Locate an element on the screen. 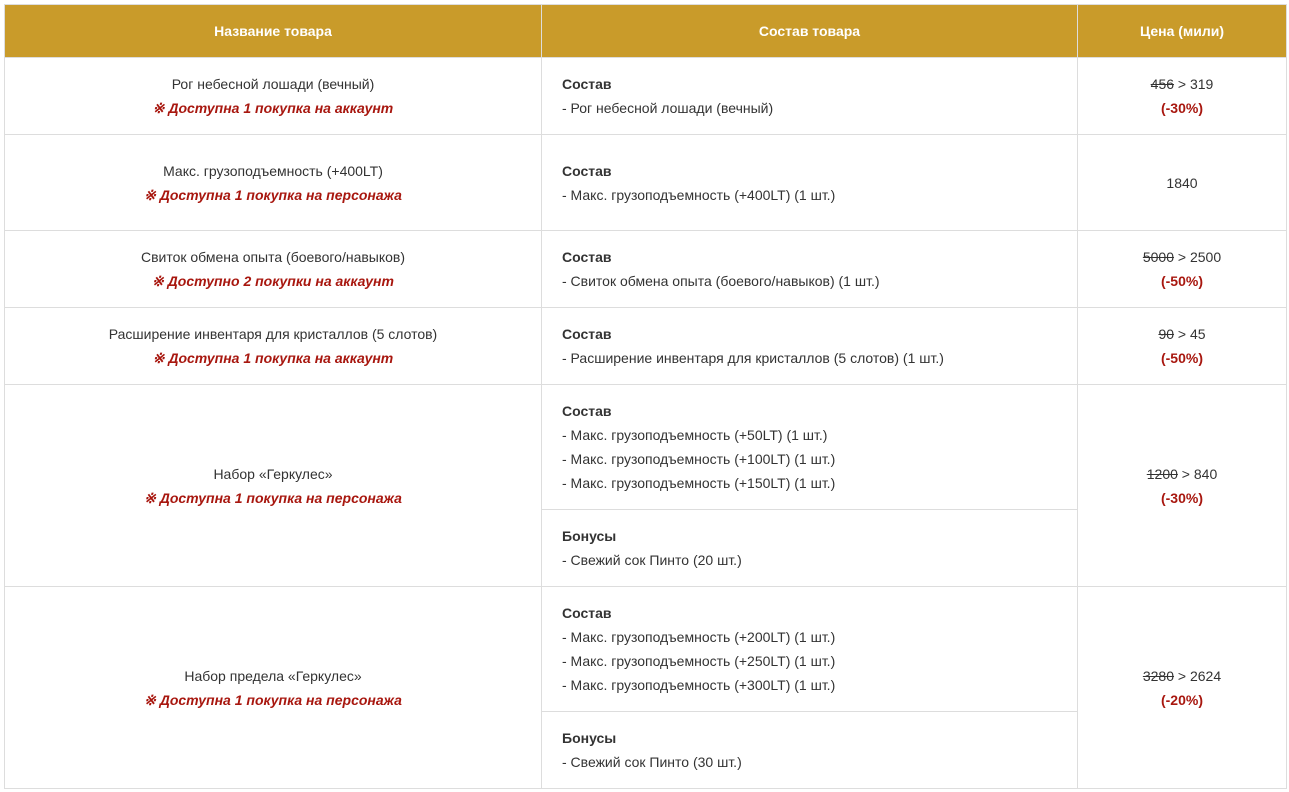 This screenshot has height=792, width=1289. product-name: Свиток обмена опыта (боевого/навыков) is located at coordinates (273, 257).